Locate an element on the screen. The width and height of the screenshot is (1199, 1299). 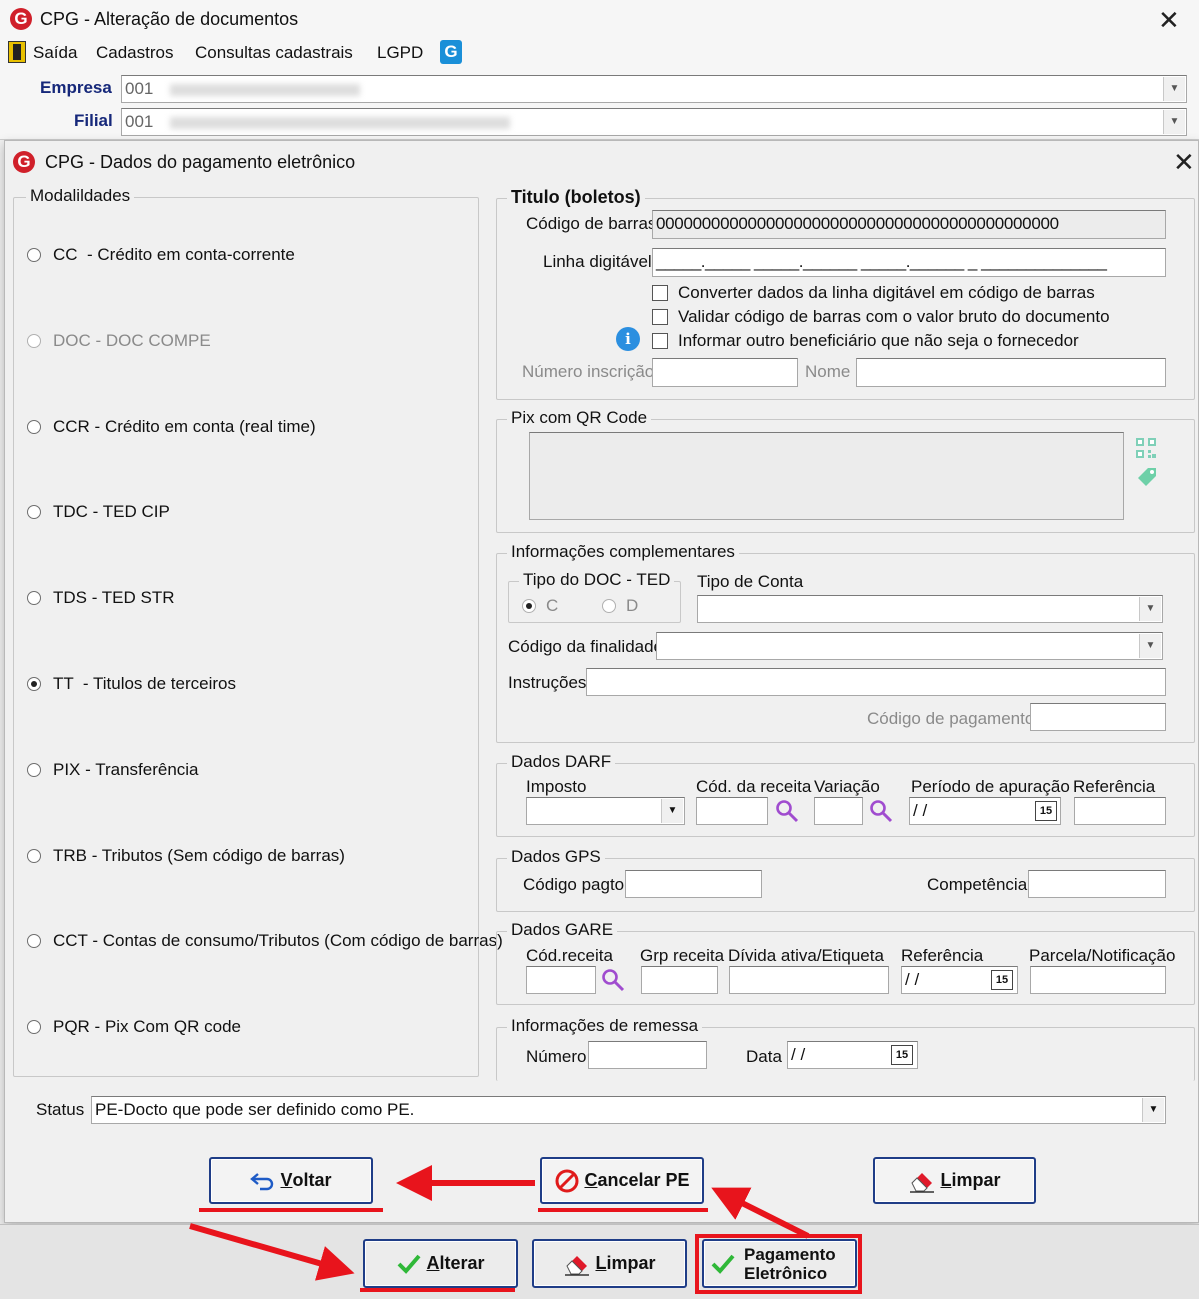
qr-code-icon is located at coordinates (1146, 448).